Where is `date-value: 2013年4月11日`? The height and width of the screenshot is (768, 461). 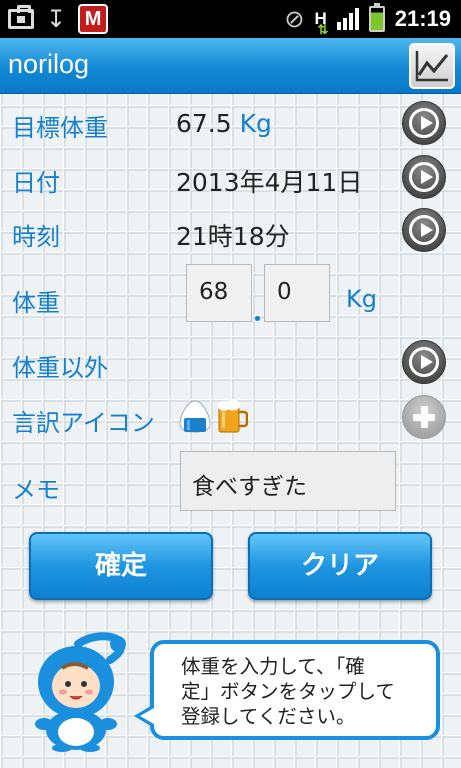 date-value: 2013年4月11日 is located at coordinates (269, 182).